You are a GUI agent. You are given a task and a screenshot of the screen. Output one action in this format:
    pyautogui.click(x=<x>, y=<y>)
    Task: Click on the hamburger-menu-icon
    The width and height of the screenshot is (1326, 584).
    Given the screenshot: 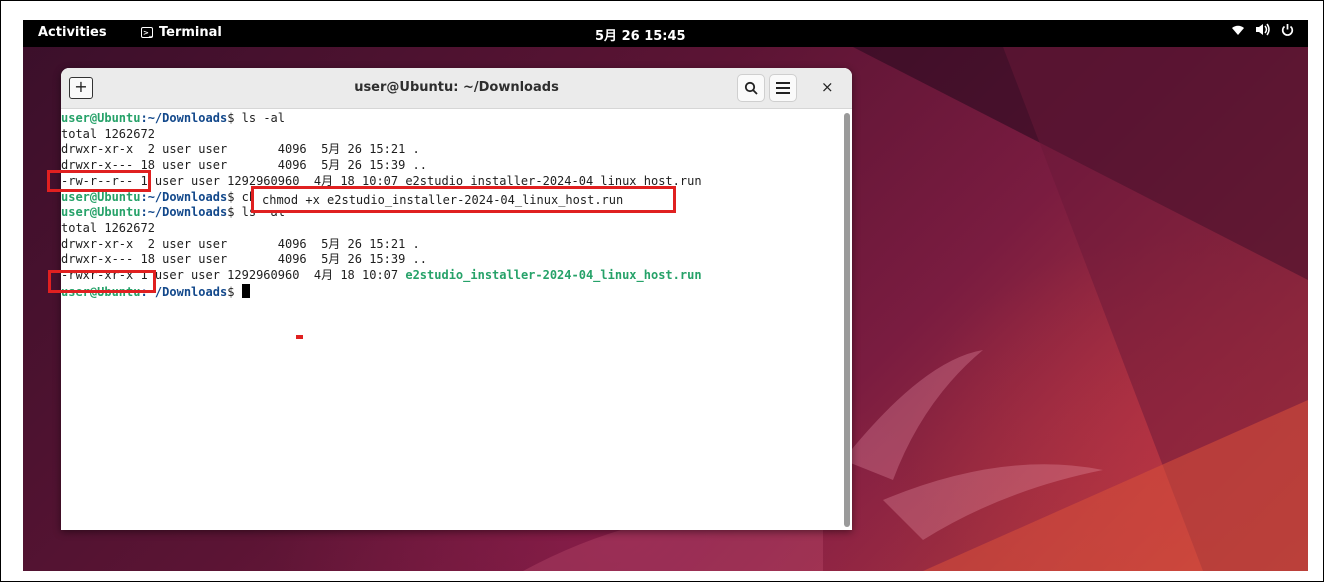 What is the action you would take?
    pyautogui.click(x=783, y=88)
    